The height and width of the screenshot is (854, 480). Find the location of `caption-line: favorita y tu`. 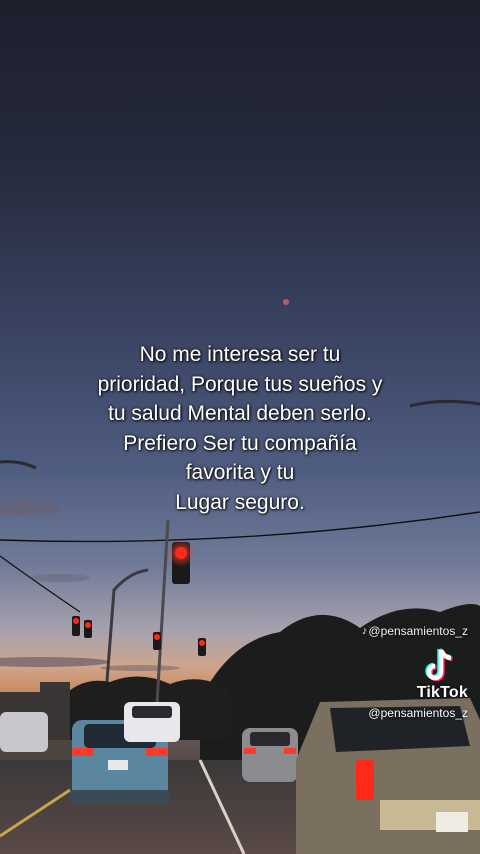

caption-line: favorita y tu is located at coordinates (240, 472).